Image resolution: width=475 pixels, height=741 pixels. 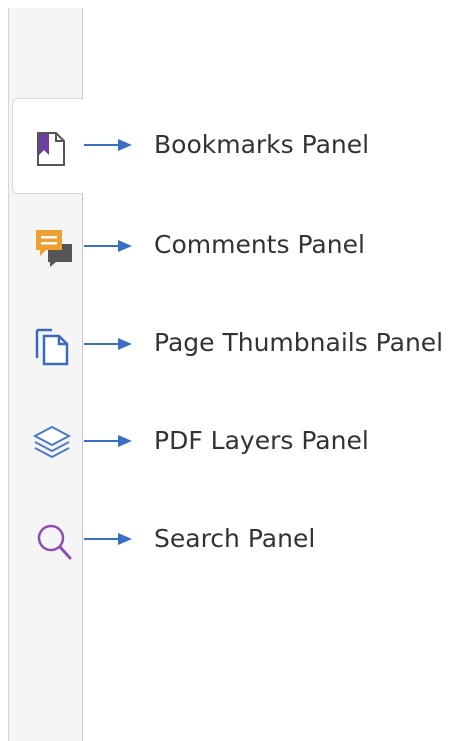 I want to click on arrow-comments, so click(x=108, y=246).